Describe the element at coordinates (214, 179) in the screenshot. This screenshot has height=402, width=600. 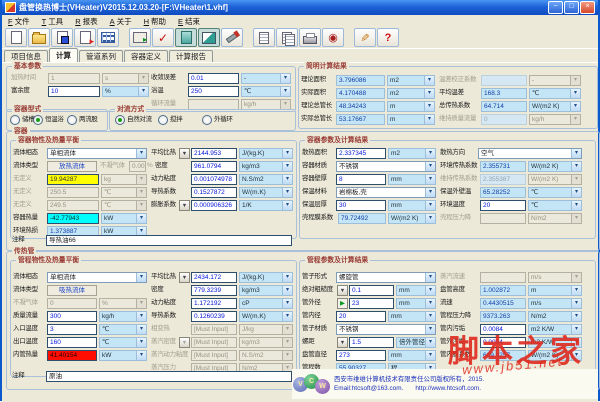
I see `text-input: 0.001074978` at that location.